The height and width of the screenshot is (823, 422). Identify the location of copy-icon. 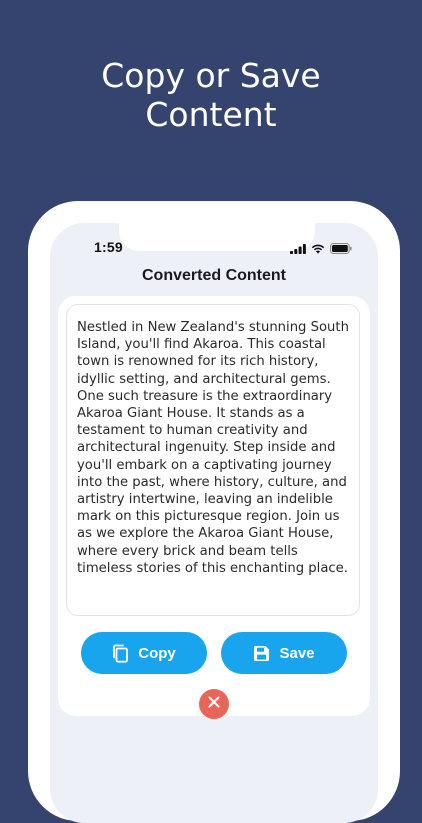
(120, 653).